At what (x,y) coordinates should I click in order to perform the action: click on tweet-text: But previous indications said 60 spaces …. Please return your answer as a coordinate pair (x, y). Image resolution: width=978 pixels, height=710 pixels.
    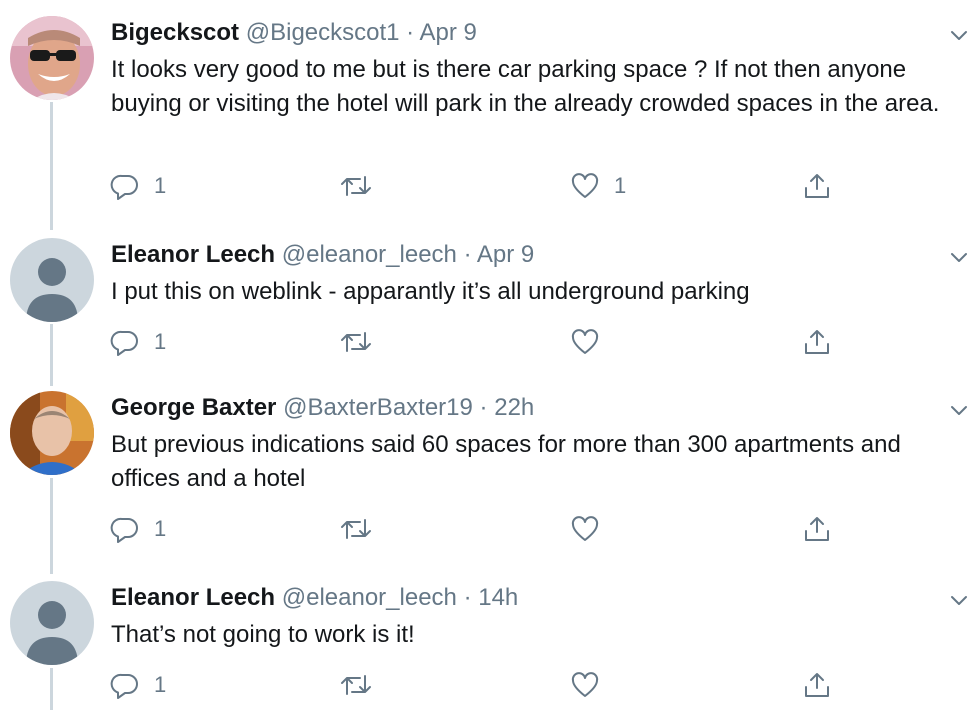
    Looking at the image, I should click on (506, 461).